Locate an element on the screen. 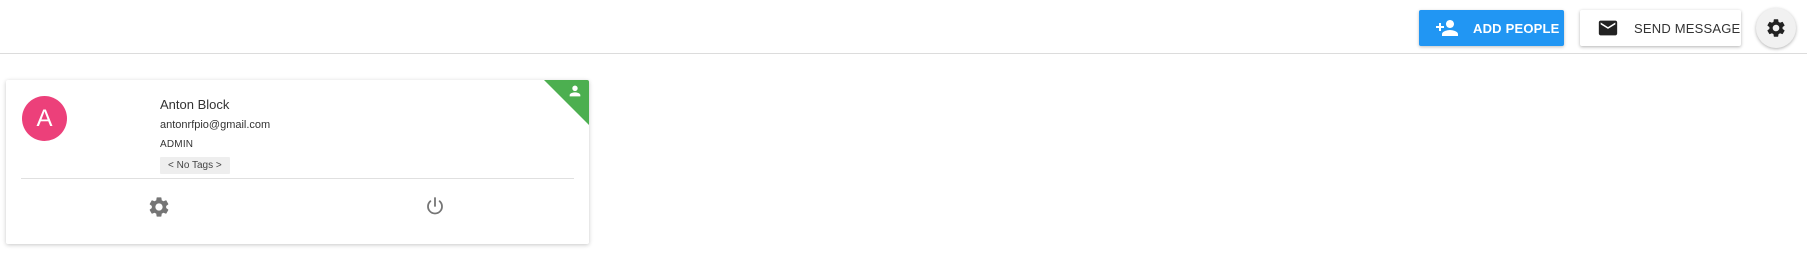  mail-icon is located at coordinates (1608, 28).